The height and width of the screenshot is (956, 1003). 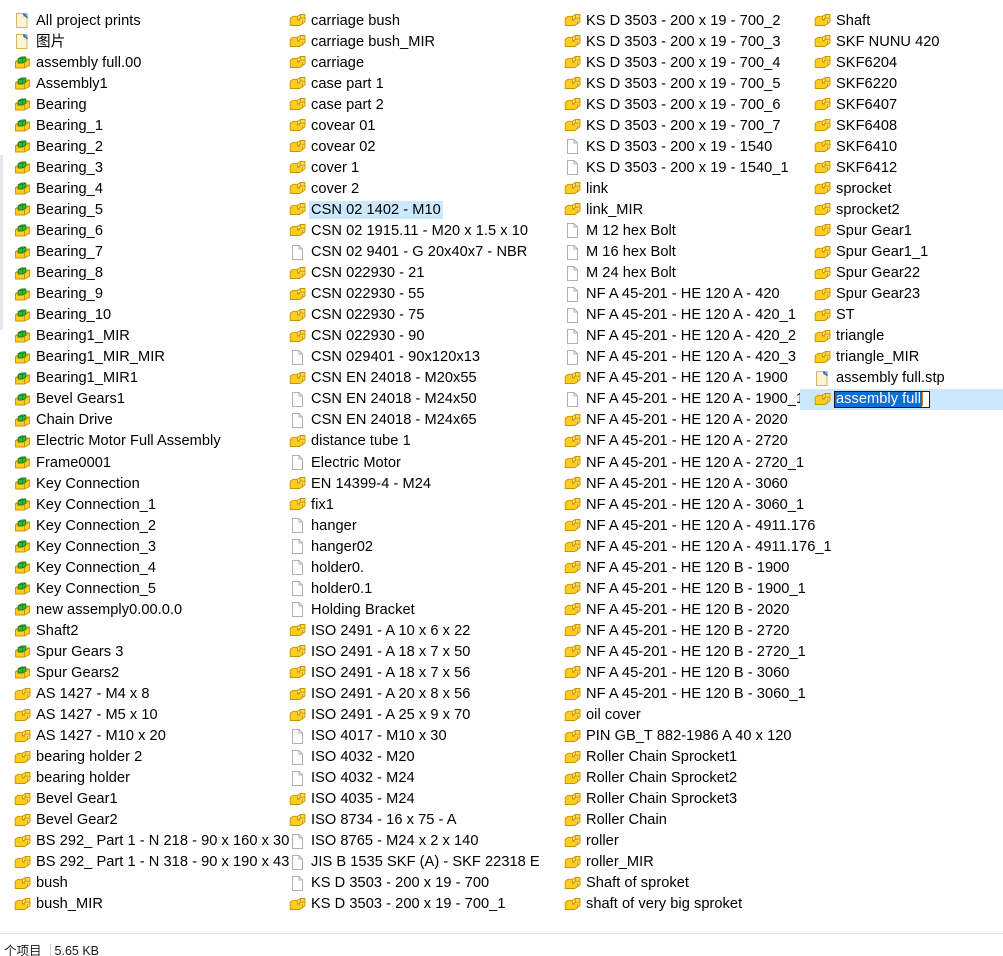 What do you see at coordinates (137, 546) in the screenshot?
I see `file-item: Key Connection_3` at bounding box center [137, 546].